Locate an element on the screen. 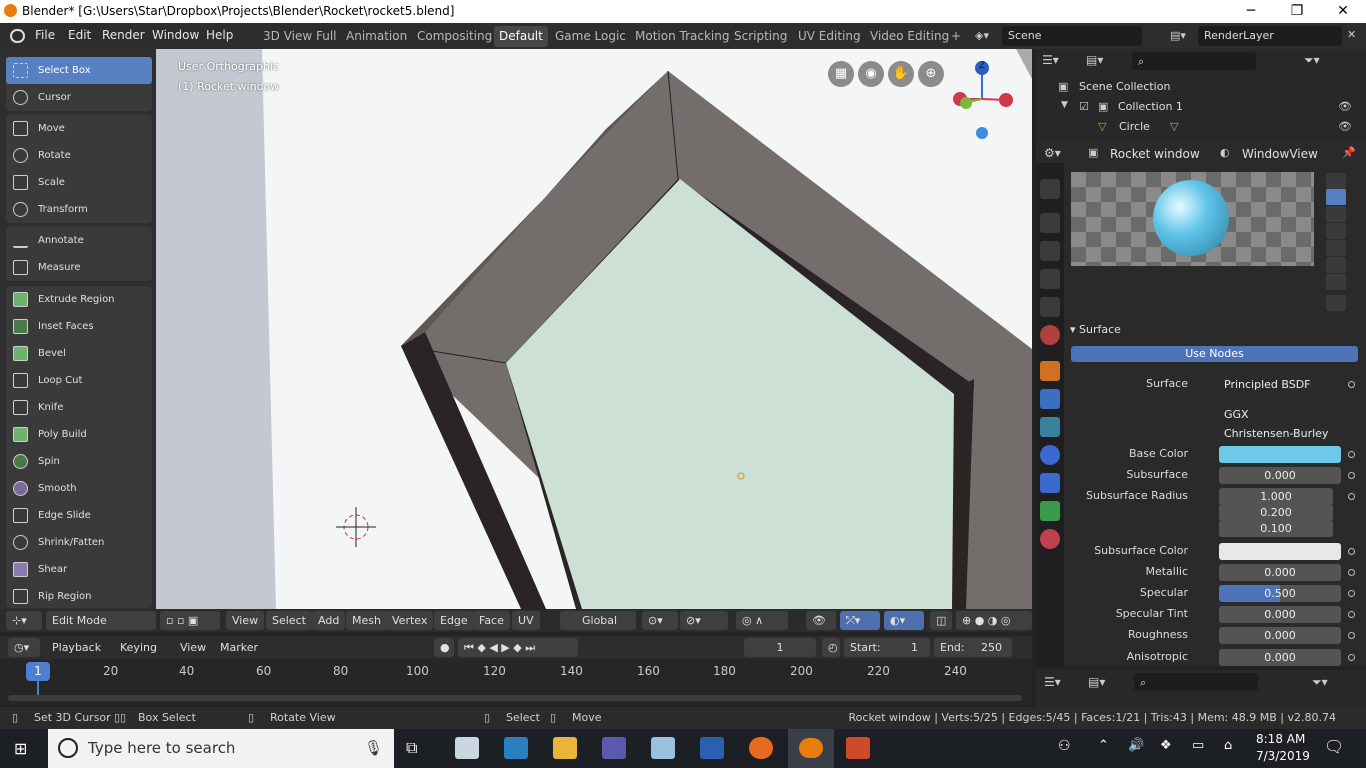 Image resolution: width=1366 pixels, height=768 pixels. base-color-swatch is located at coordinates (1280, 454).